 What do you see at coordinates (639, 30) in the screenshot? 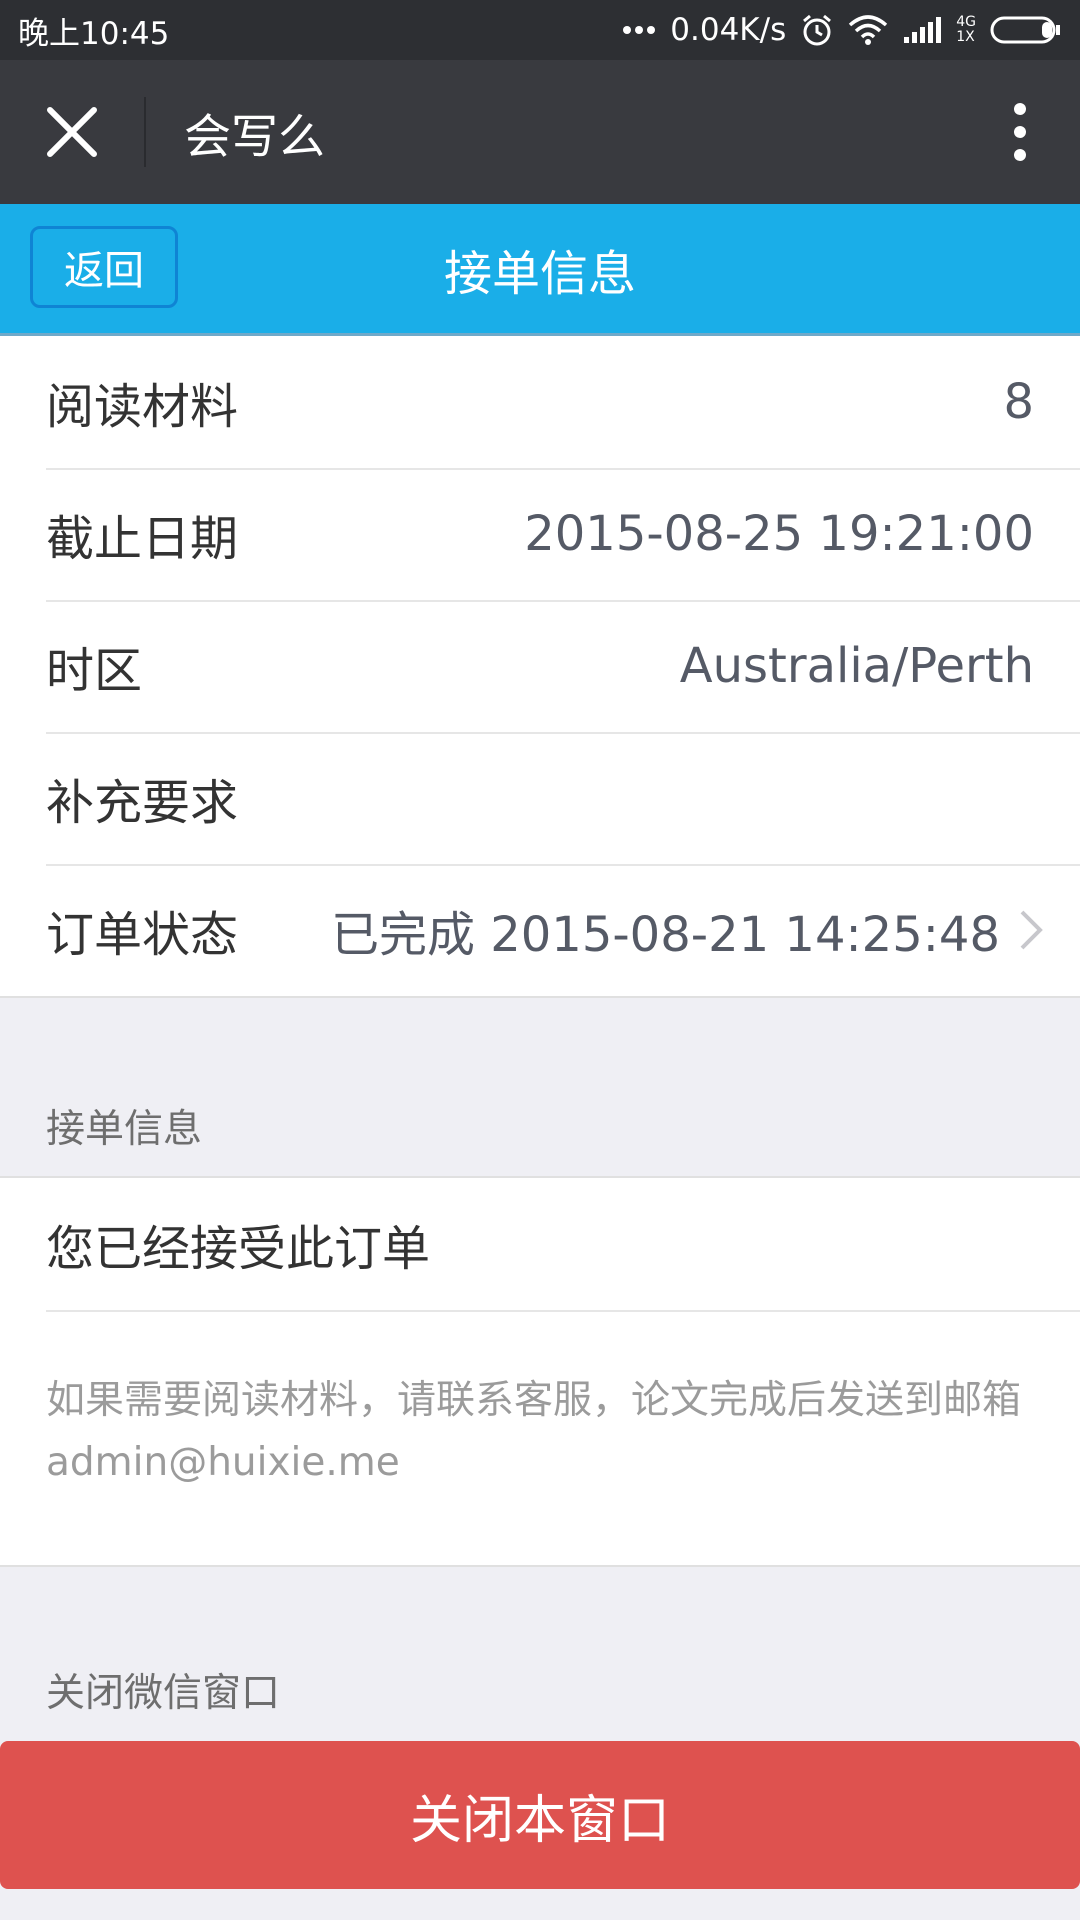
I see `more-dots-icon` at bounding box center [639, 30].